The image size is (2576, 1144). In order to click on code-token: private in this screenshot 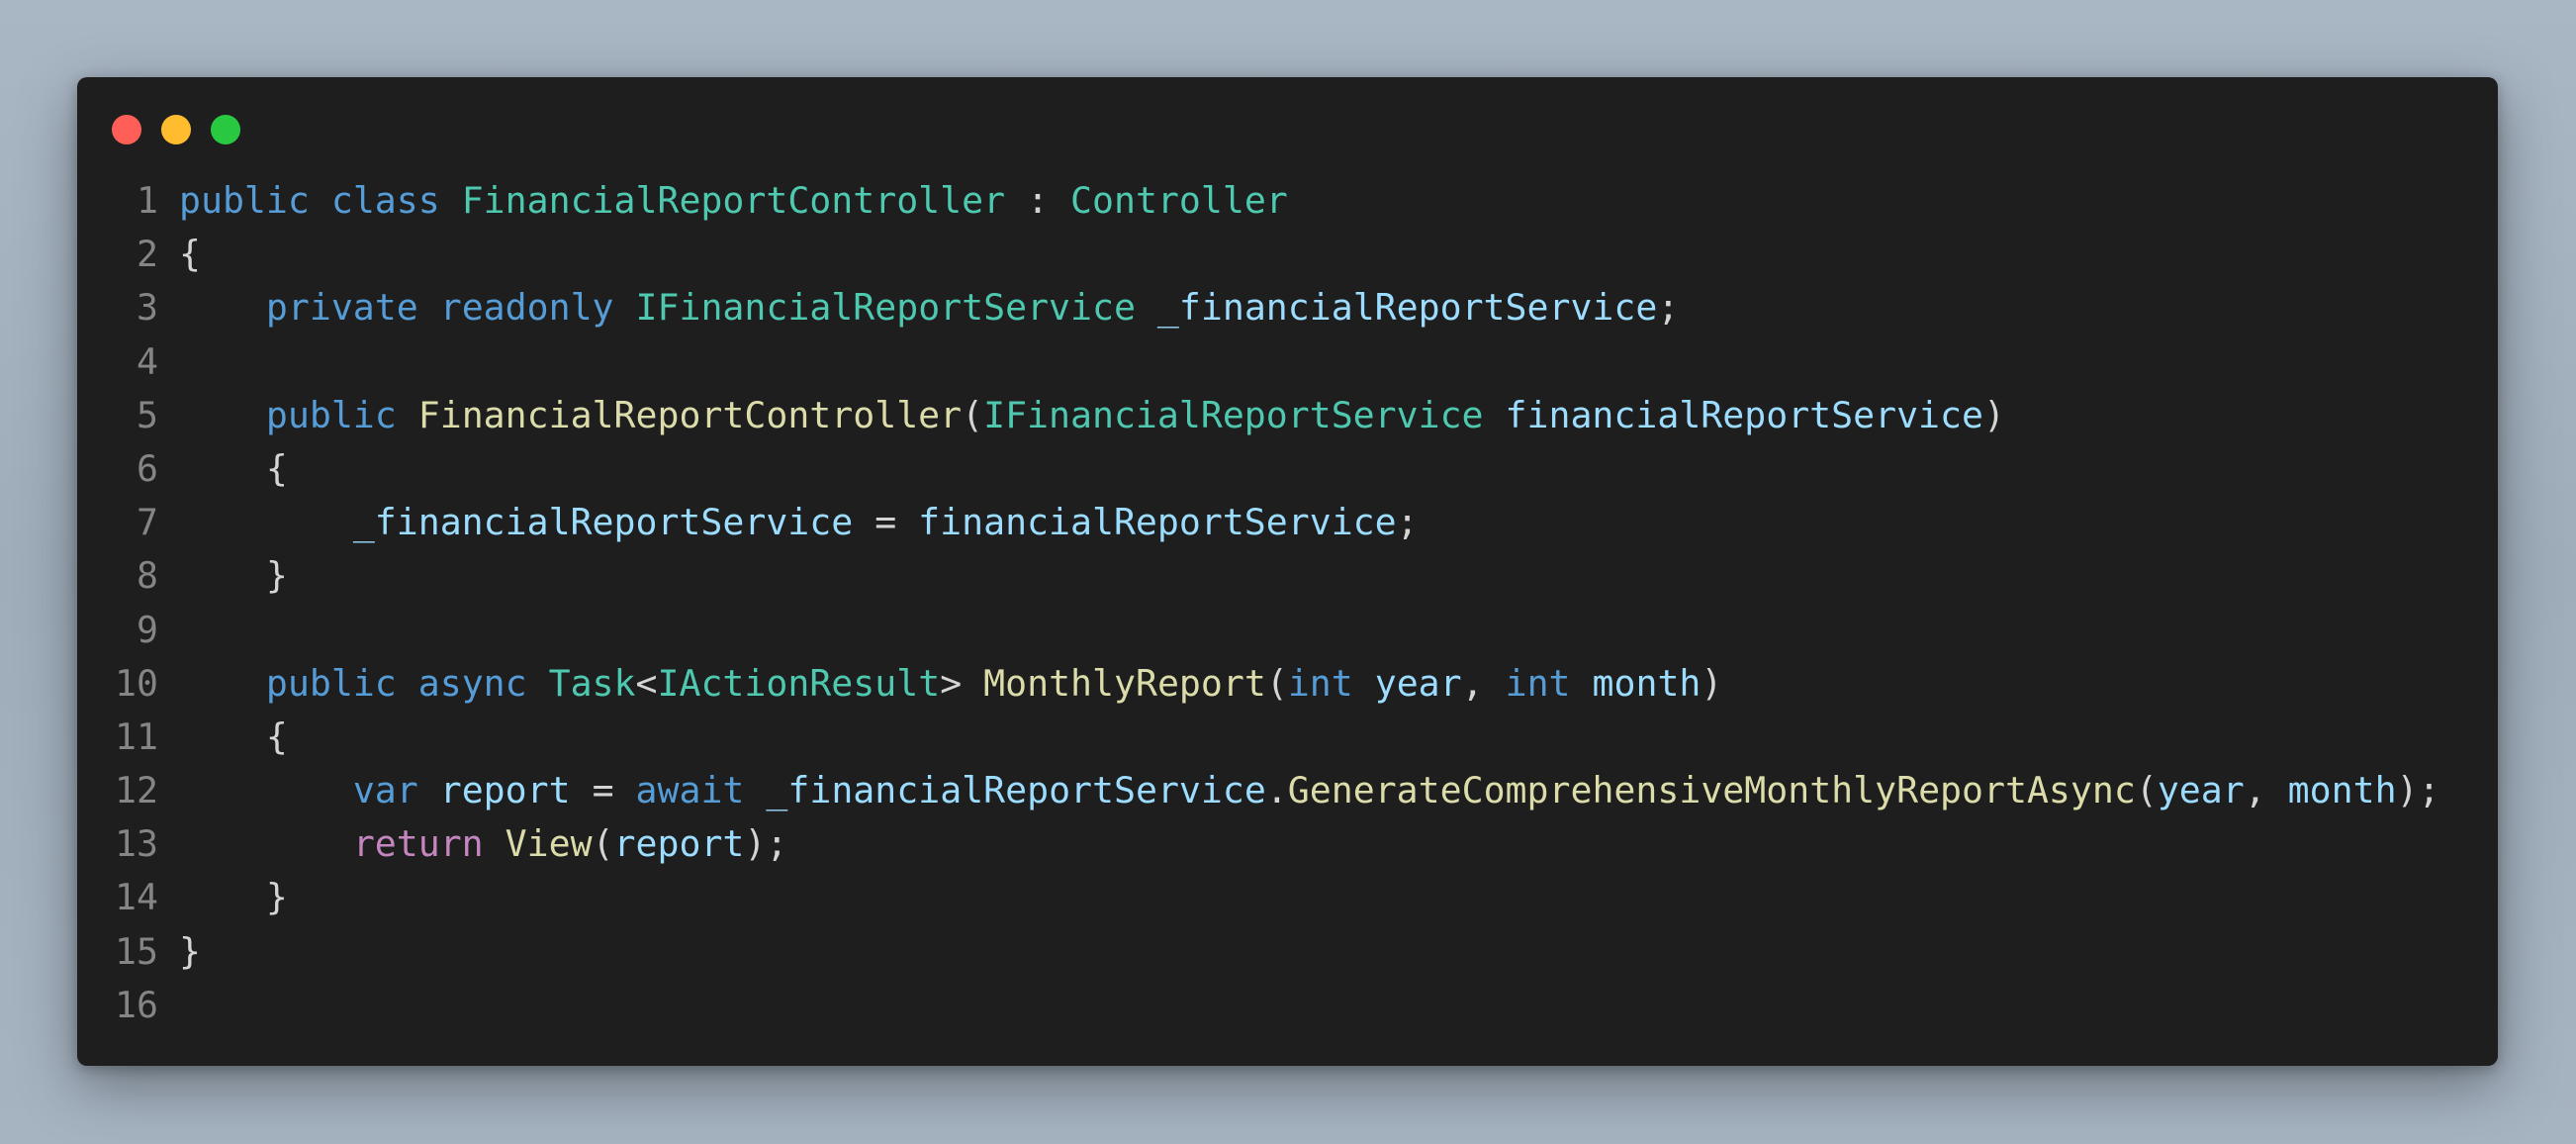, I will do `click(341, 308)`.